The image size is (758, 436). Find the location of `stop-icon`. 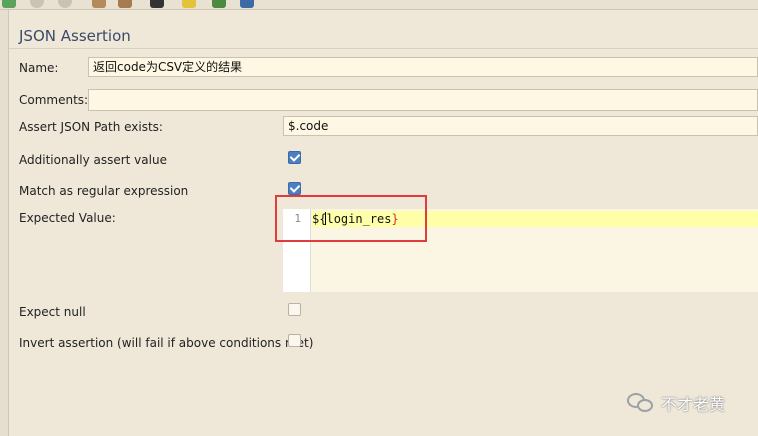

stop-icon is located at coordinates (37, 4).